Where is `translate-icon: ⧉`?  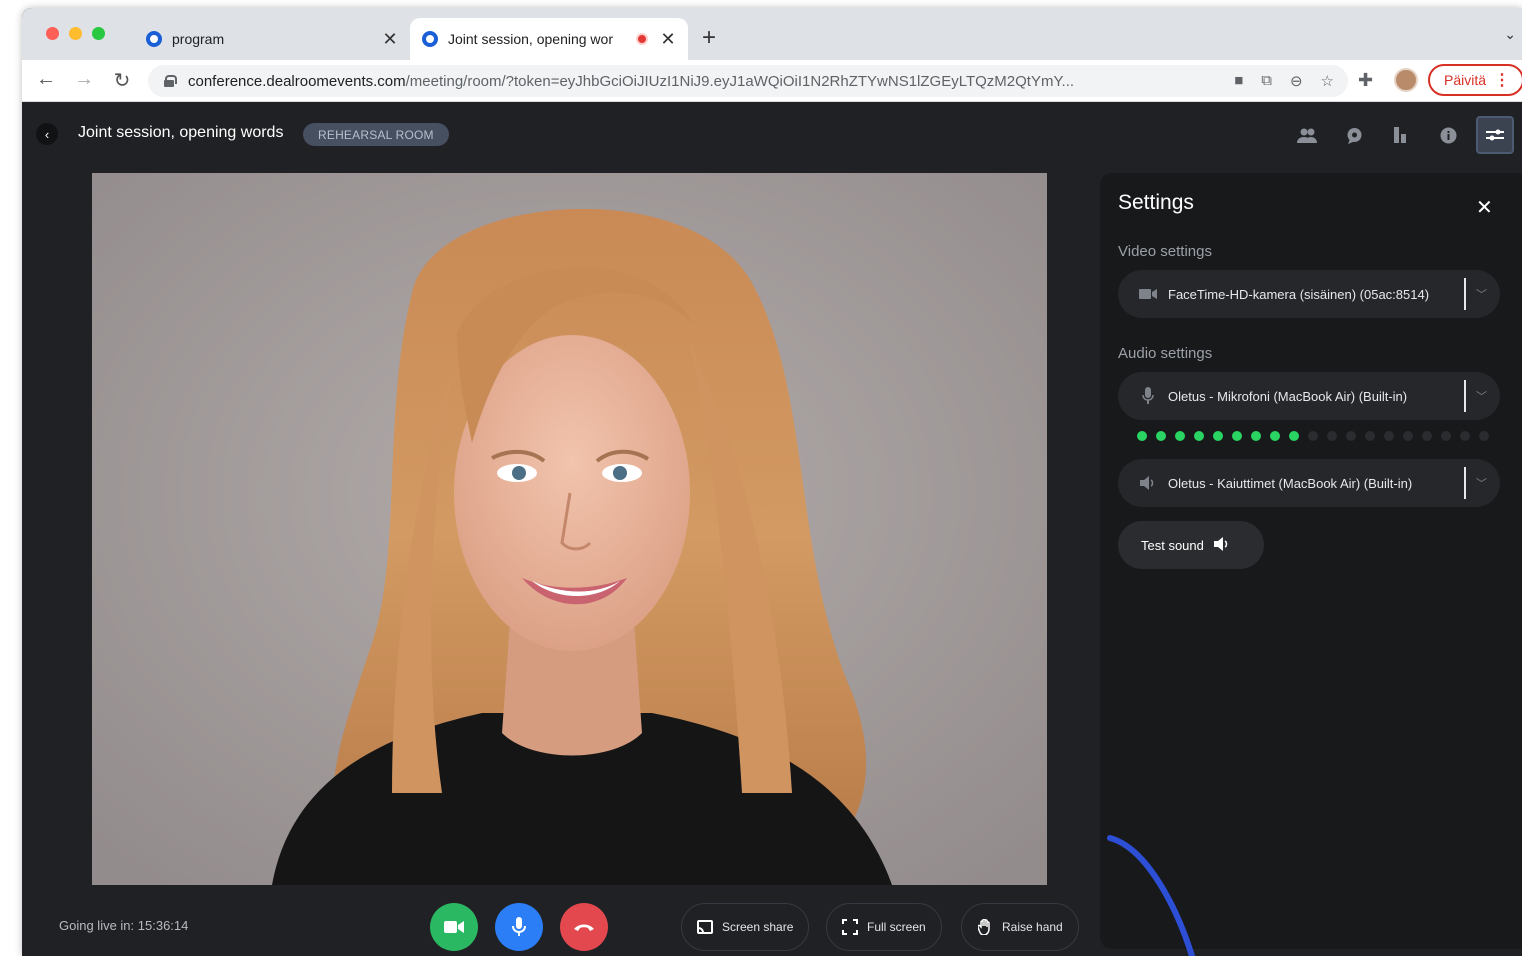
translate-icon: ⧉ is located at coordinates (1266, 81).